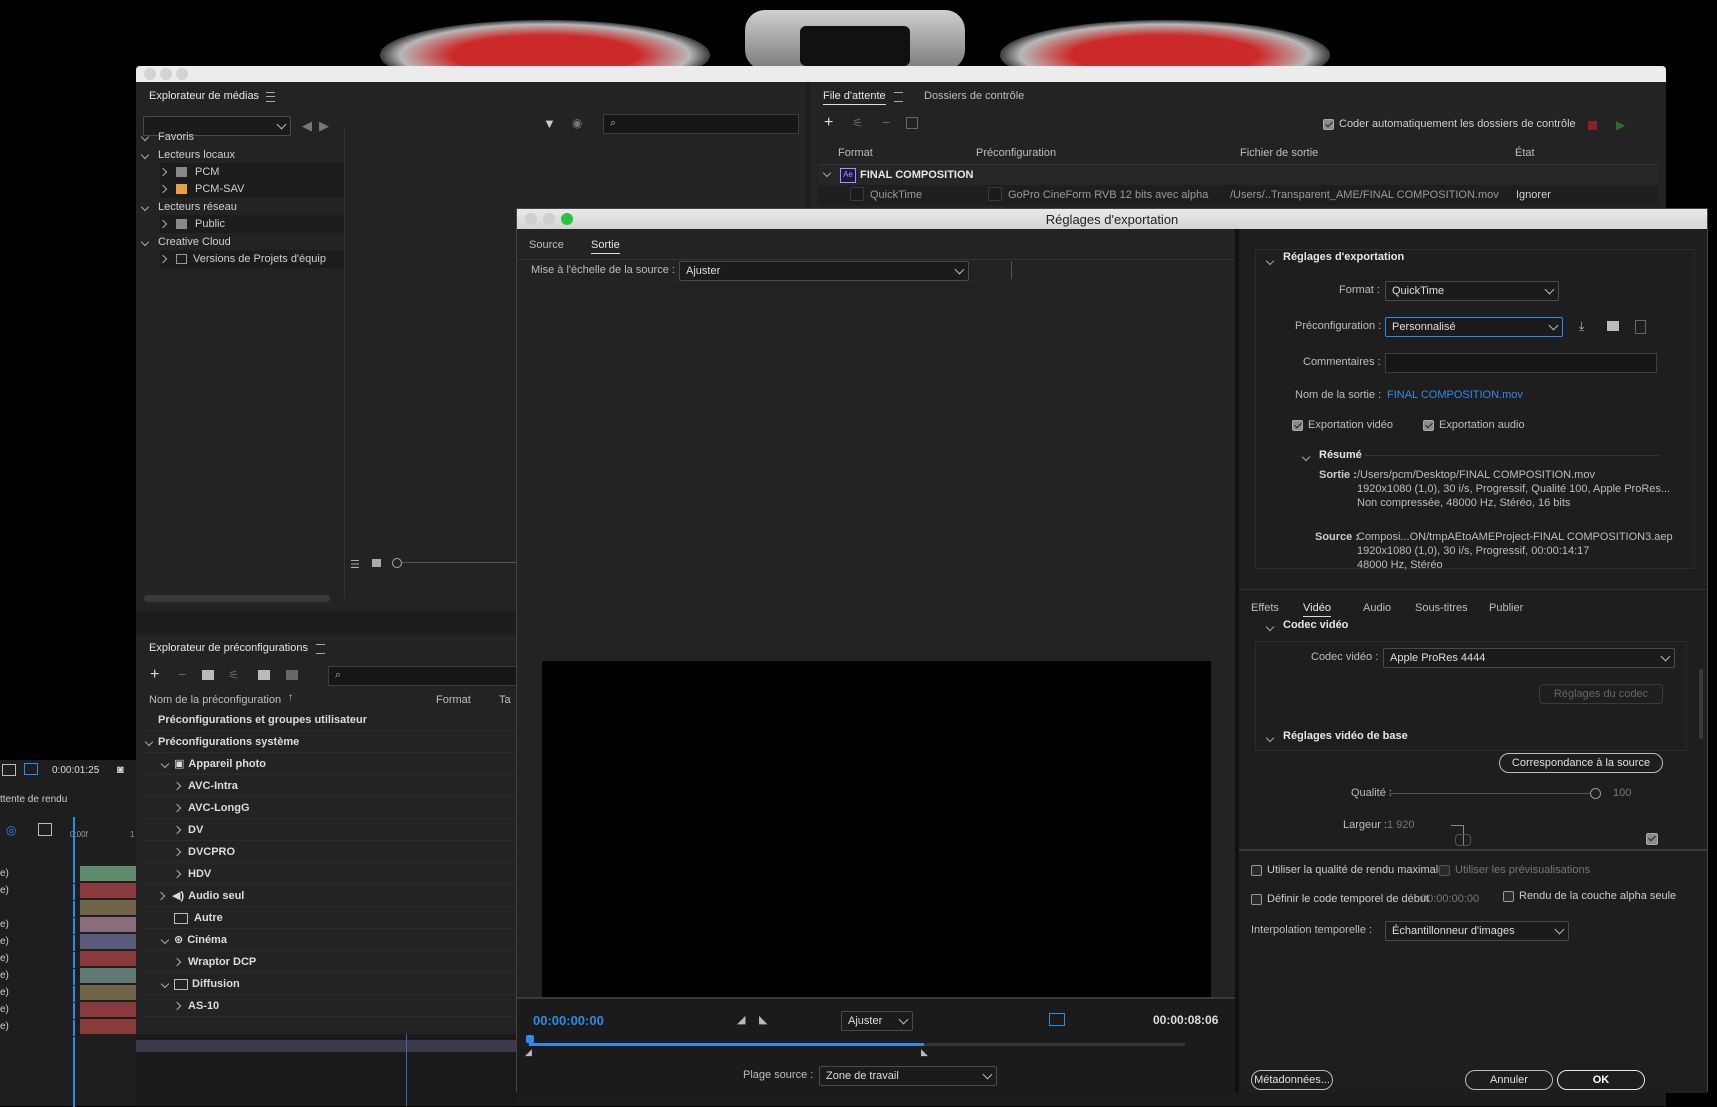  Describe the element at coordinates (828, 123) in the screenshot. I see `add-icon: +` at that location.